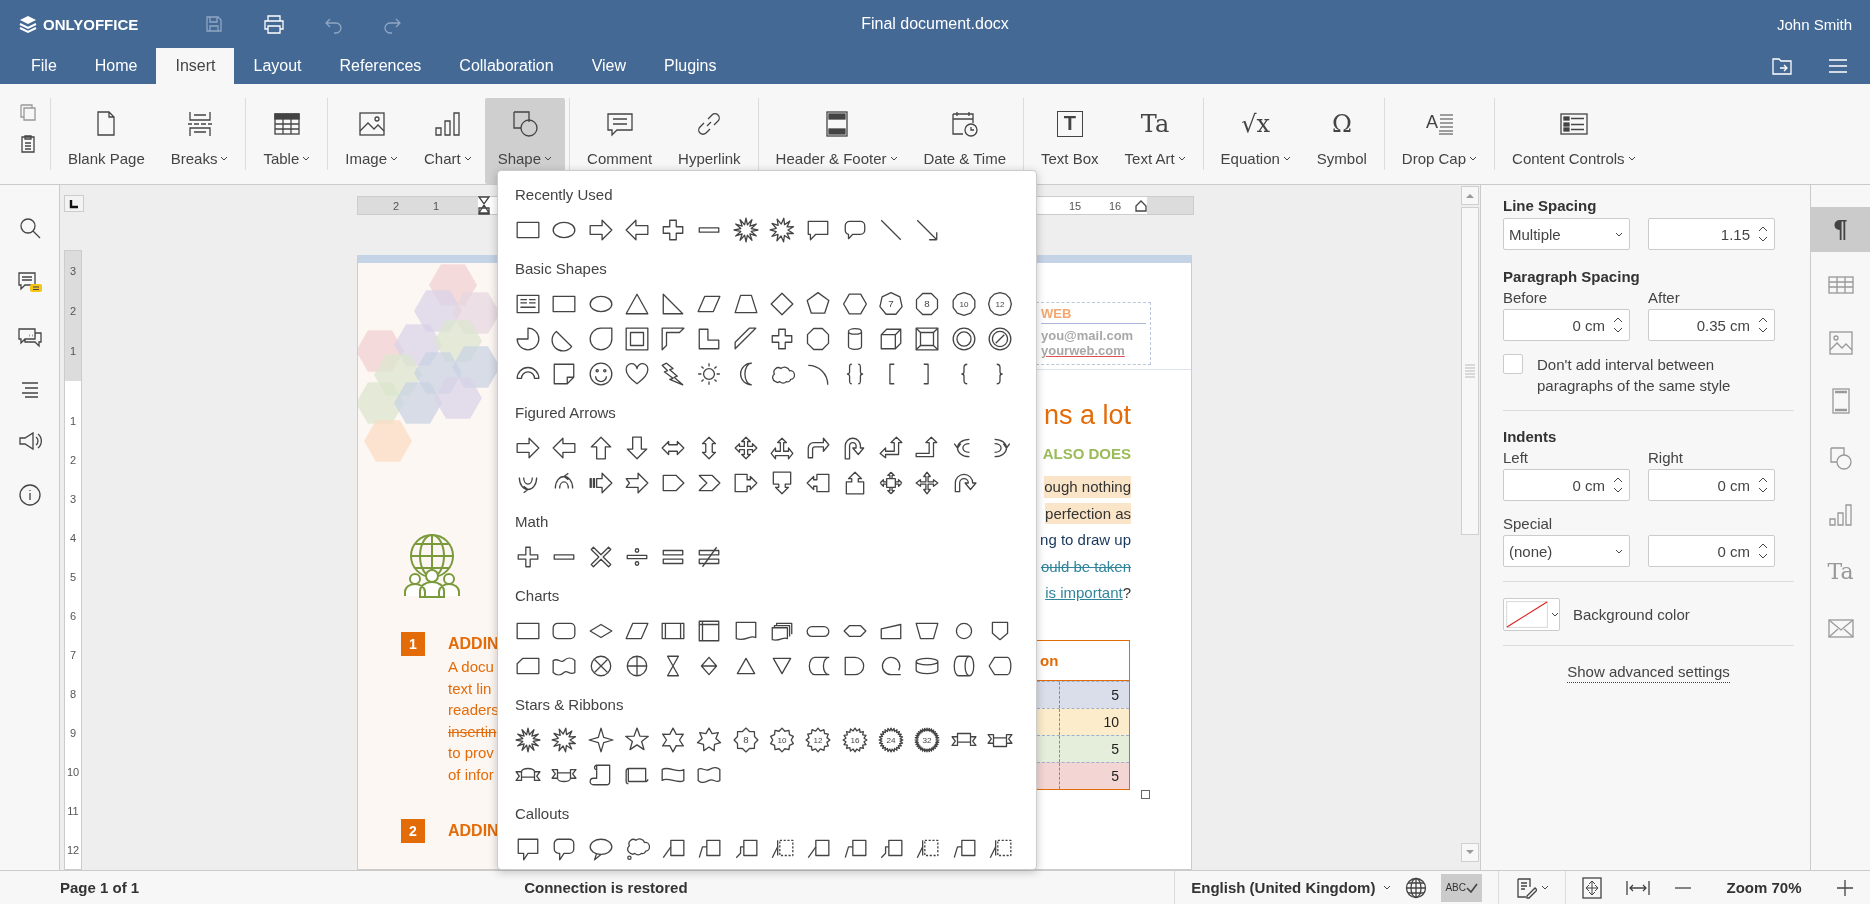  I want to click on ruler-number: 5, so click(73, 577).